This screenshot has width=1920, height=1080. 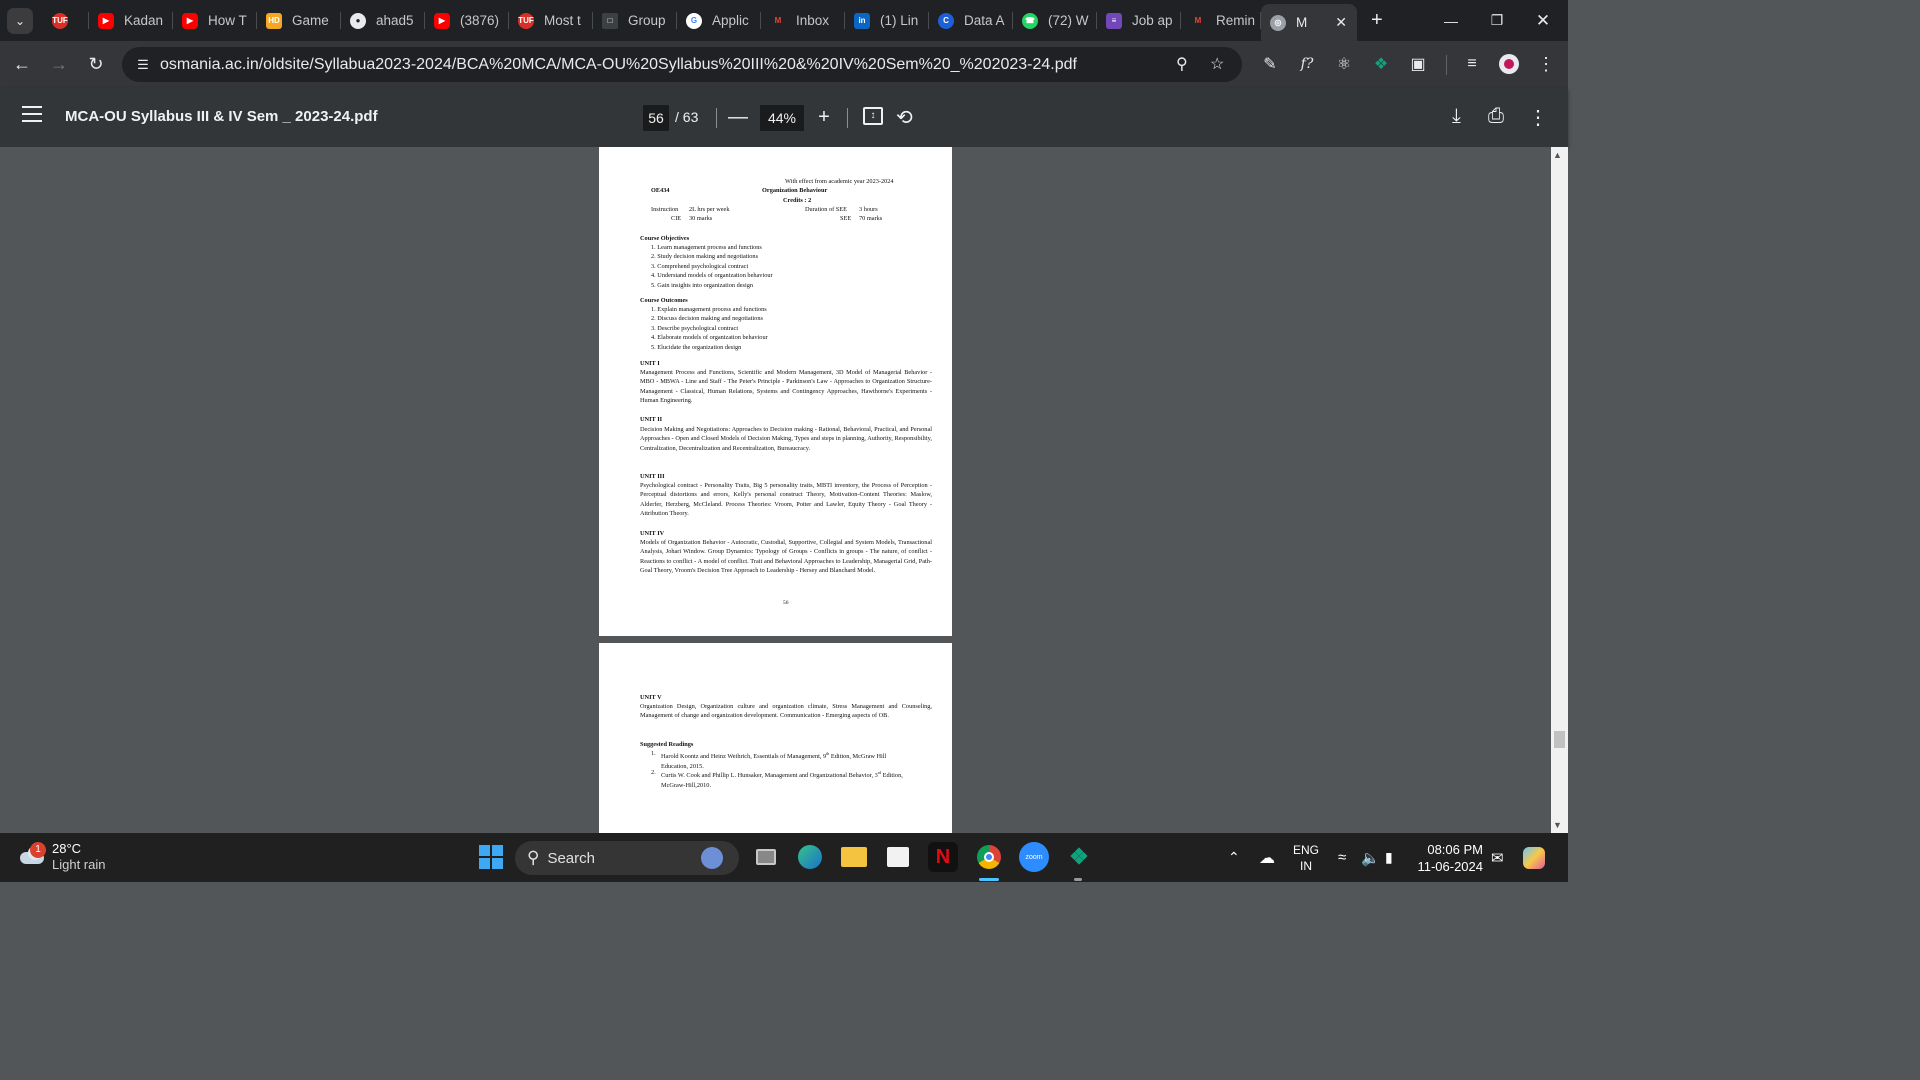 What do you see at coordinates (1055, 20) in the screenshot?
I see `browser-tab: ☎ (72) W` at bounding box center [1055, 20].